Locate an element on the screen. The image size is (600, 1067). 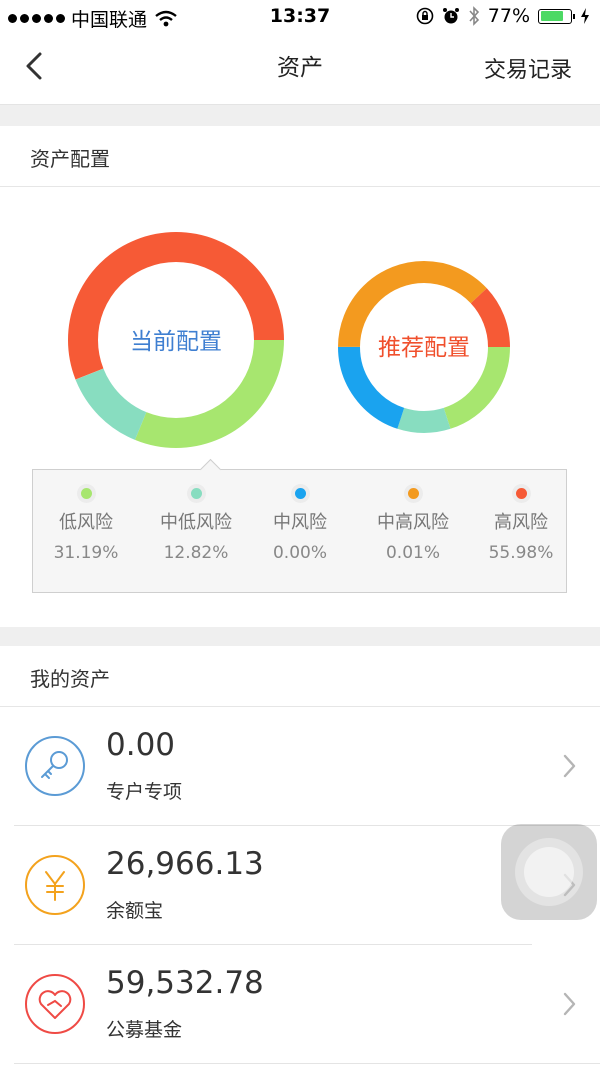
legend-name: 低风险 is located at coordinates (86, 522).